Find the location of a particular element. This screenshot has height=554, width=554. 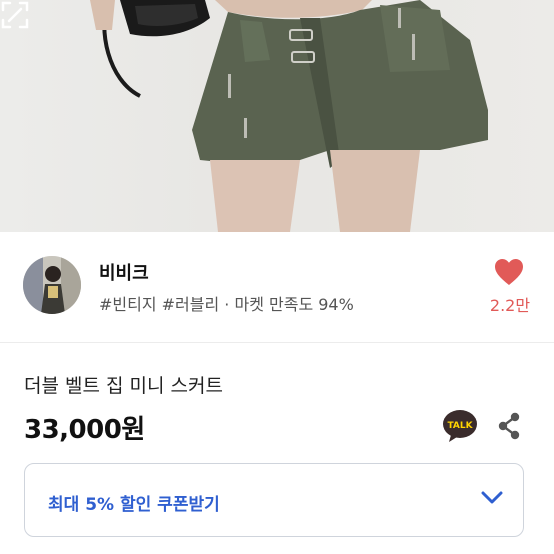

avatar is located at coordinates (52, 285).